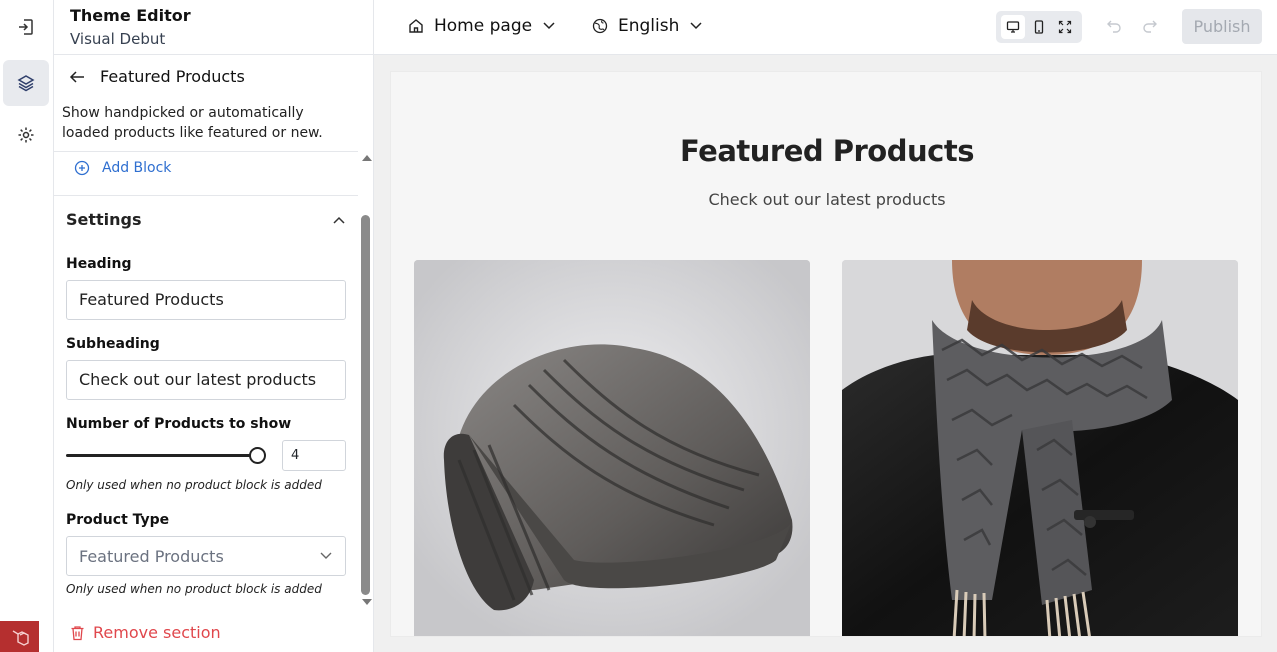 The height and width of the screenshot is (652, 1277). I want to click on fullscreen-icon, so click(1065, 27).